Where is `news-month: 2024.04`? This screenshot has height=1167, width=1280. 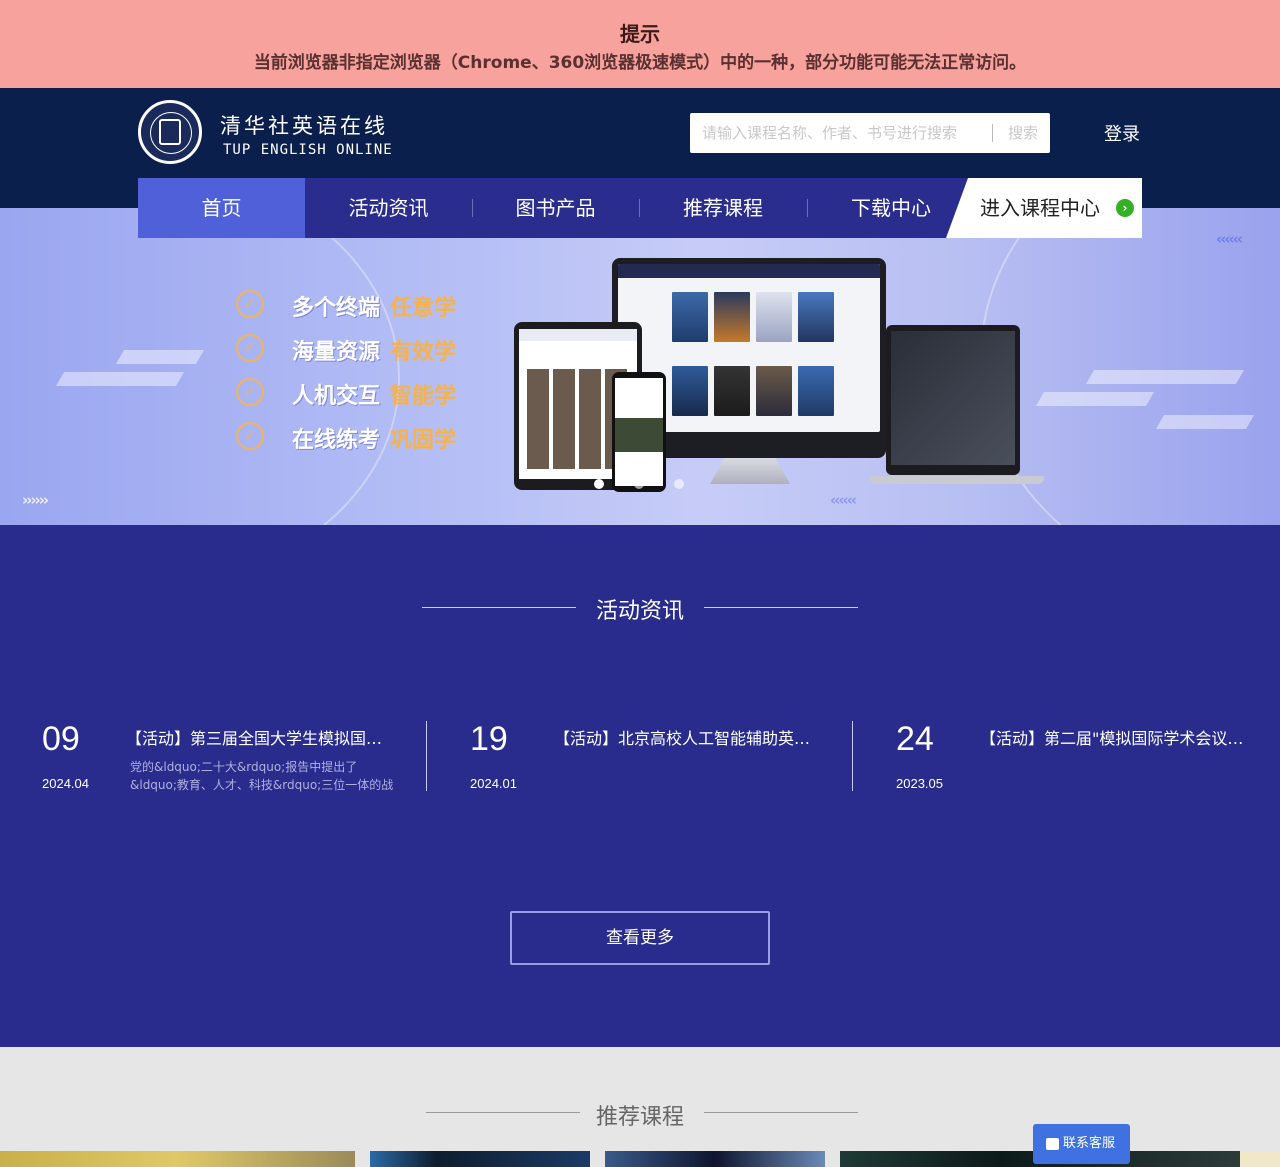
news-month: 2024.04 is located at coordinates (65, 783).